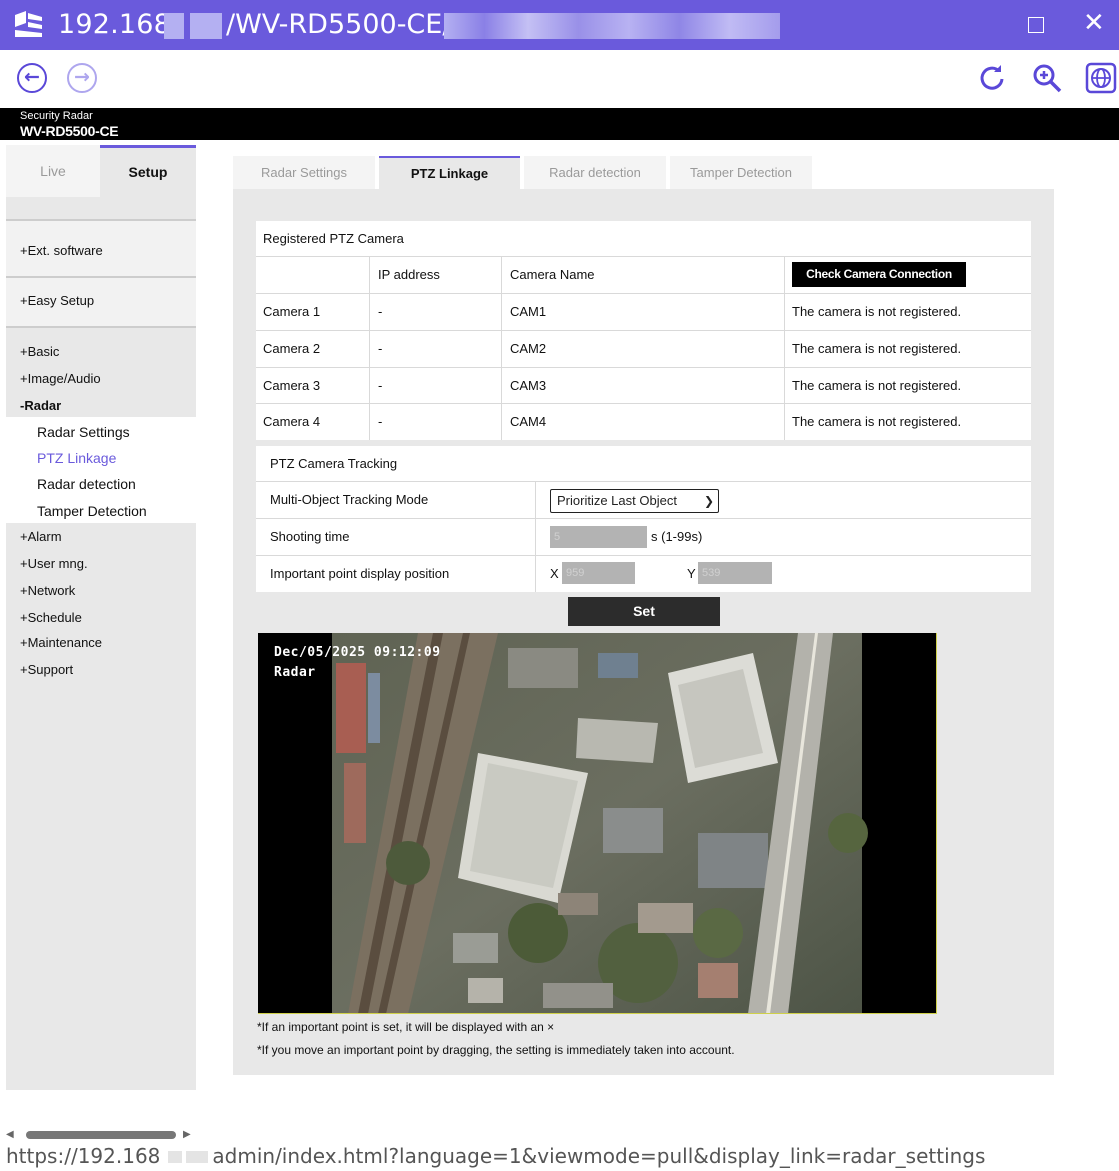 The width and height of the screenshot is (1119, 1171). I want to click on sidebar-subitem-tamper-detection: Tamper Detection, so click(92, 511).